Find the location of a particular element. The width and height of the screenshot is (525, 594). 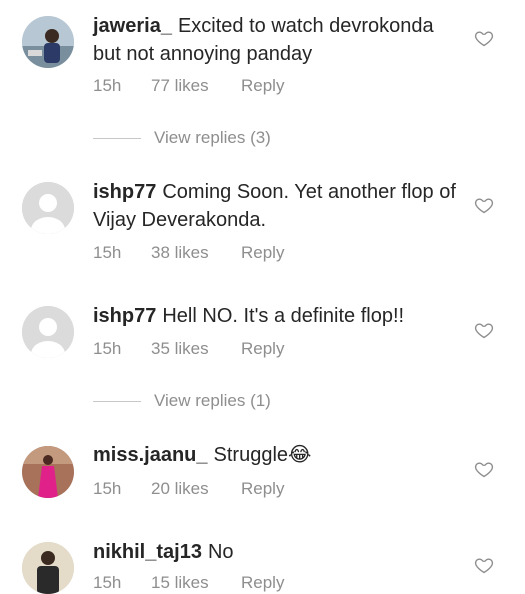

comment-username: miss.jaanu_ is located at coordinates (150, 455).